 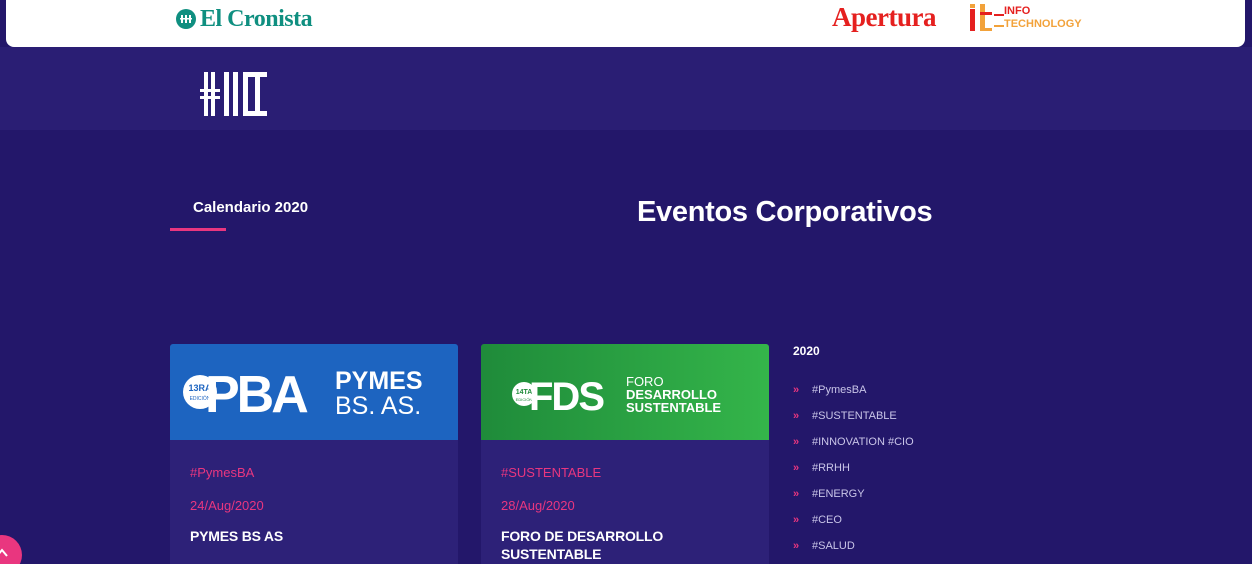 I want to click on pba-line2-text: BS. AS., so click(x=378, y=404).